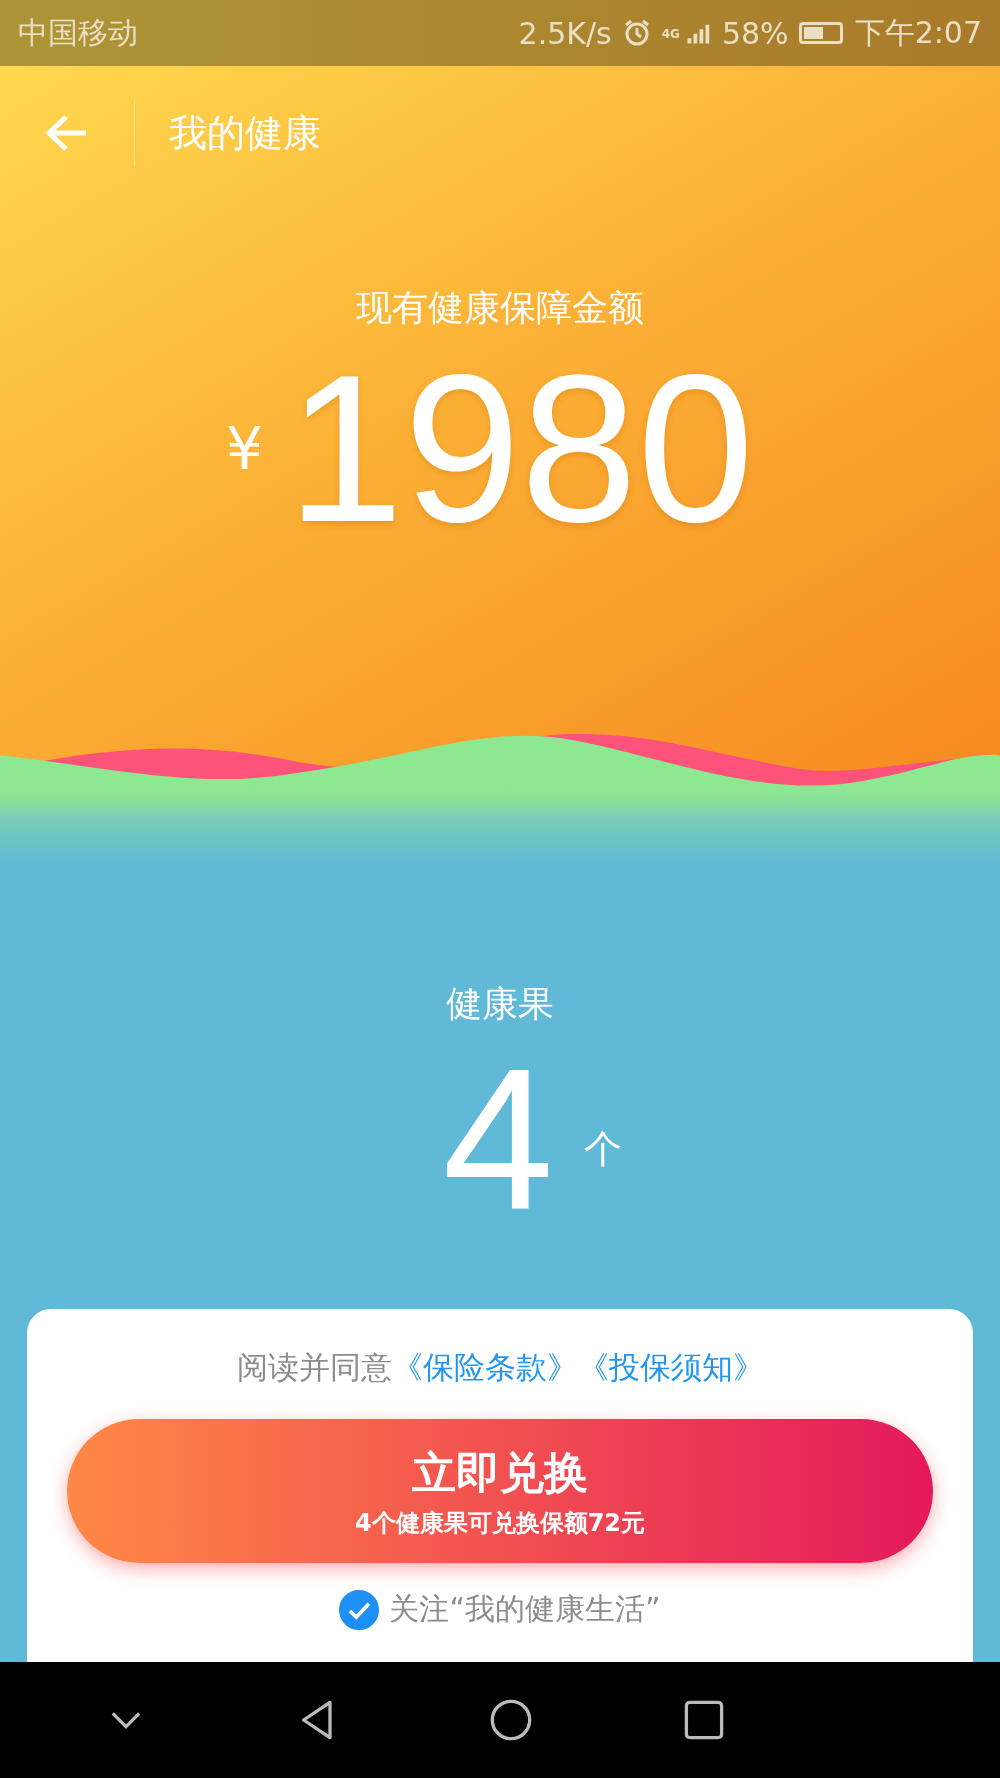 The width and height of the screenshot is (1000, 1778). Describe the element at coordinates (755, 33) in the screenshot. I see `battery-percent: 58%` at that location.